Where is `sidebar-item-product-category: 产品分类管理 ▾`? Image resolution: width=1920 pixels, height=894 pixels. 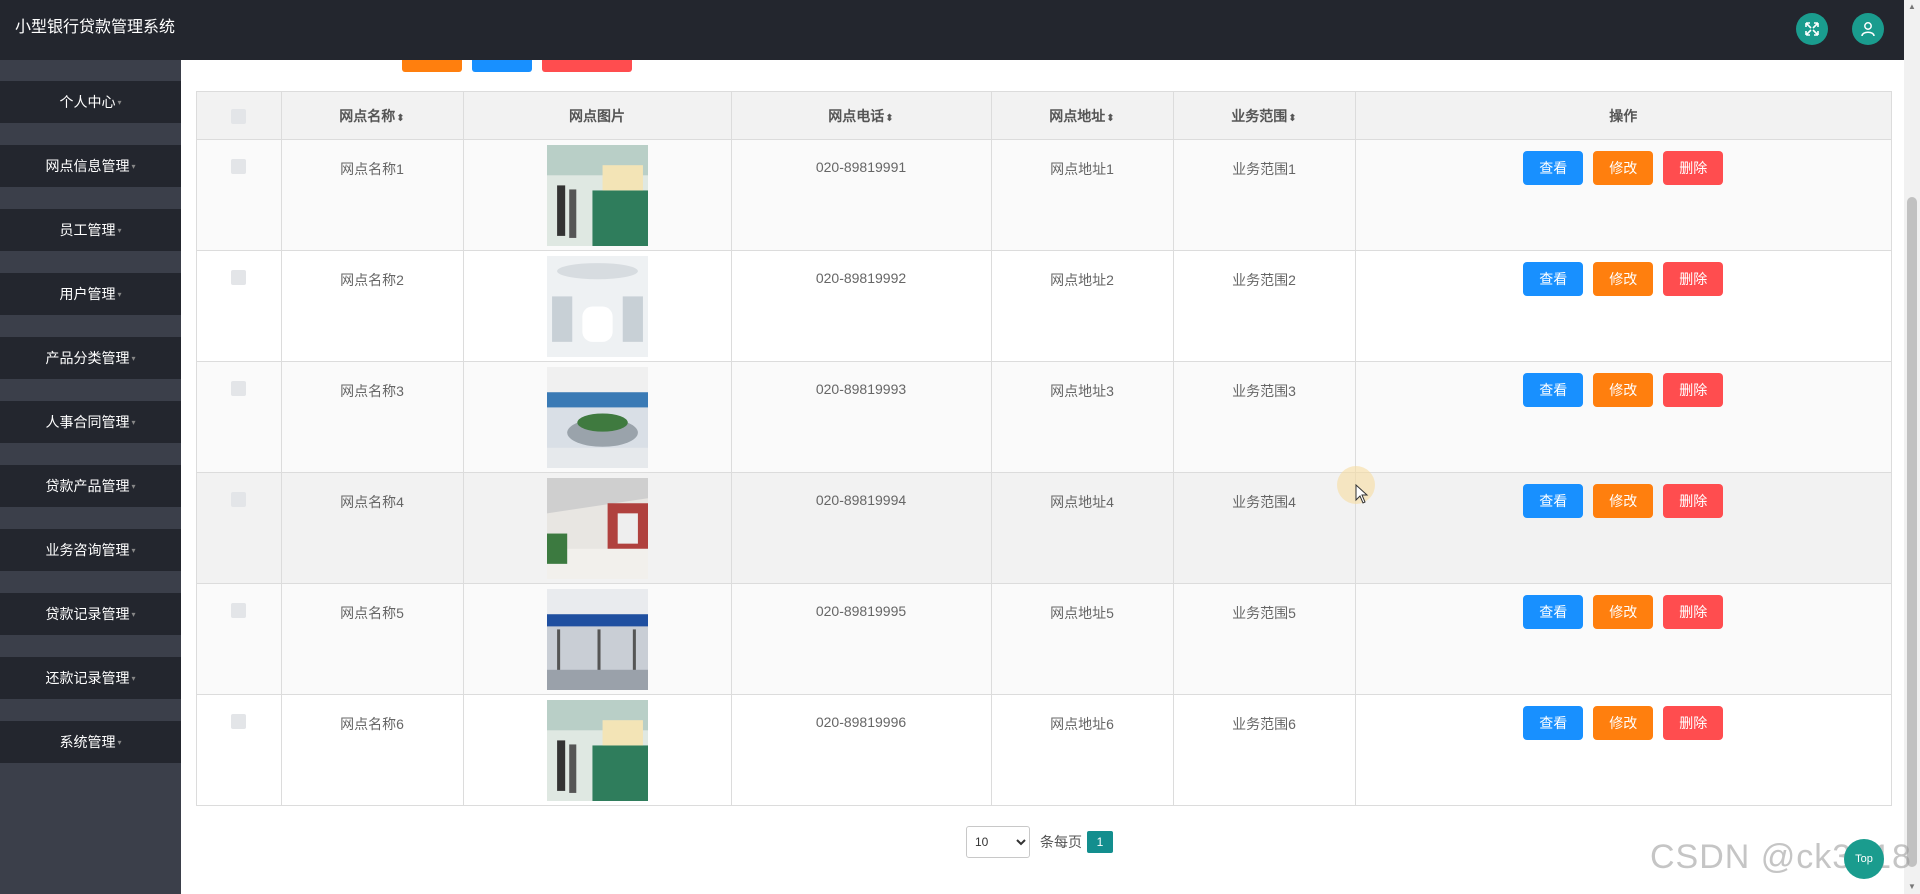 sidebar-item-product-category: 产品分类管理 ▾ is located at coordinates (90, 358).